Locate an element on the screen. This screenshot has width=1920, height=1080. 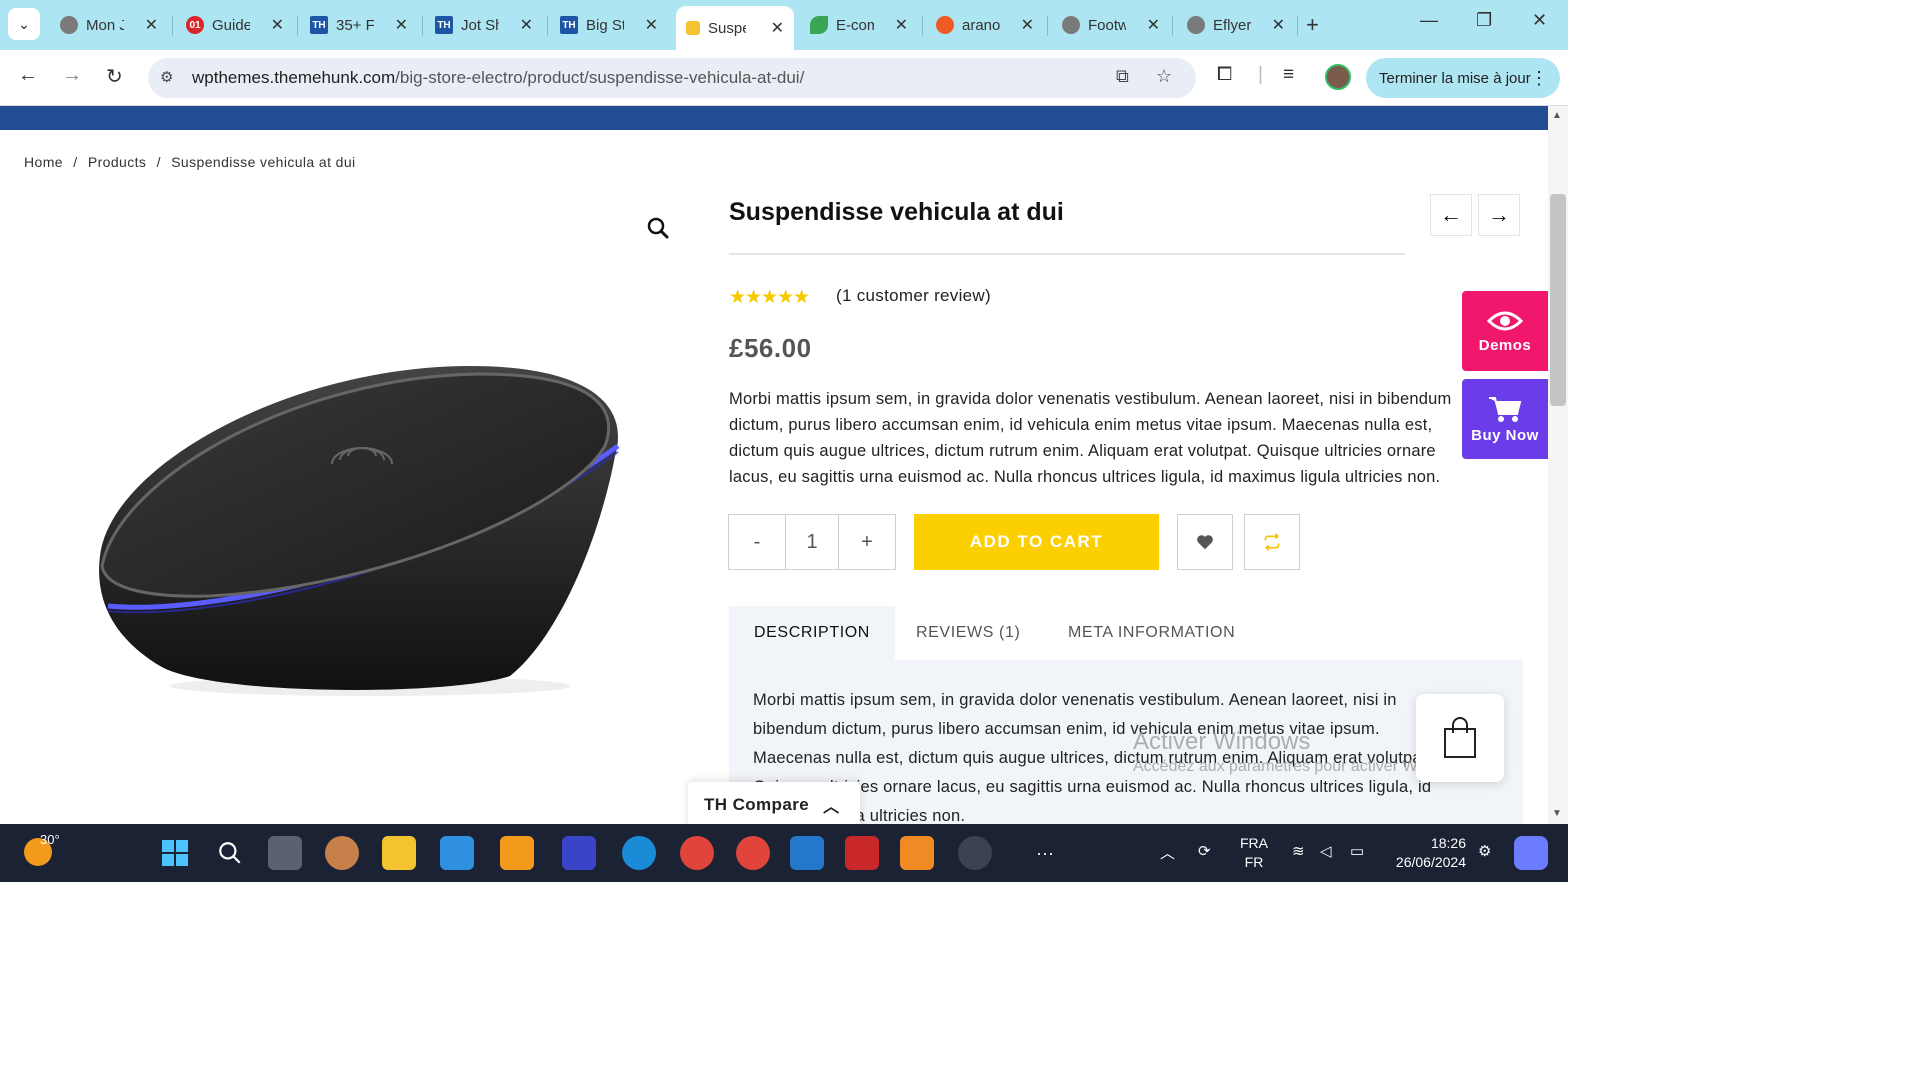
next-product-button: → is located at coordinates (1499, 215).